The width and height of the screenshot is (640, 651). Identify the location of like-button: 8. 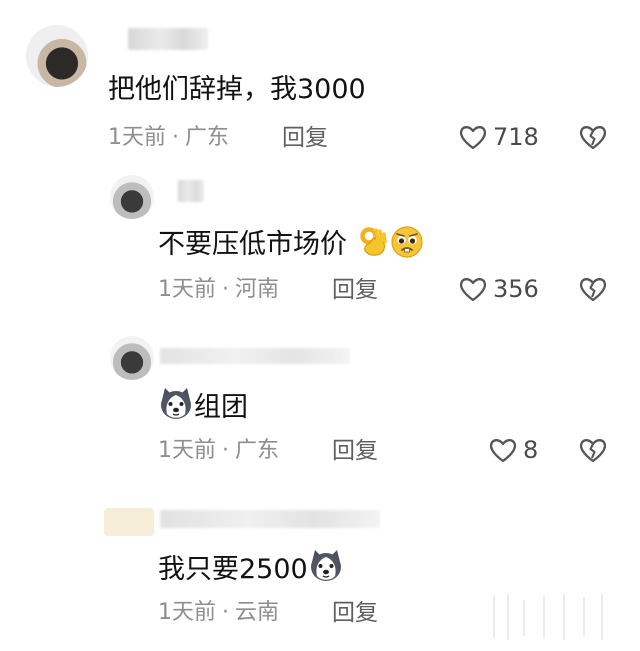
(513, 450).